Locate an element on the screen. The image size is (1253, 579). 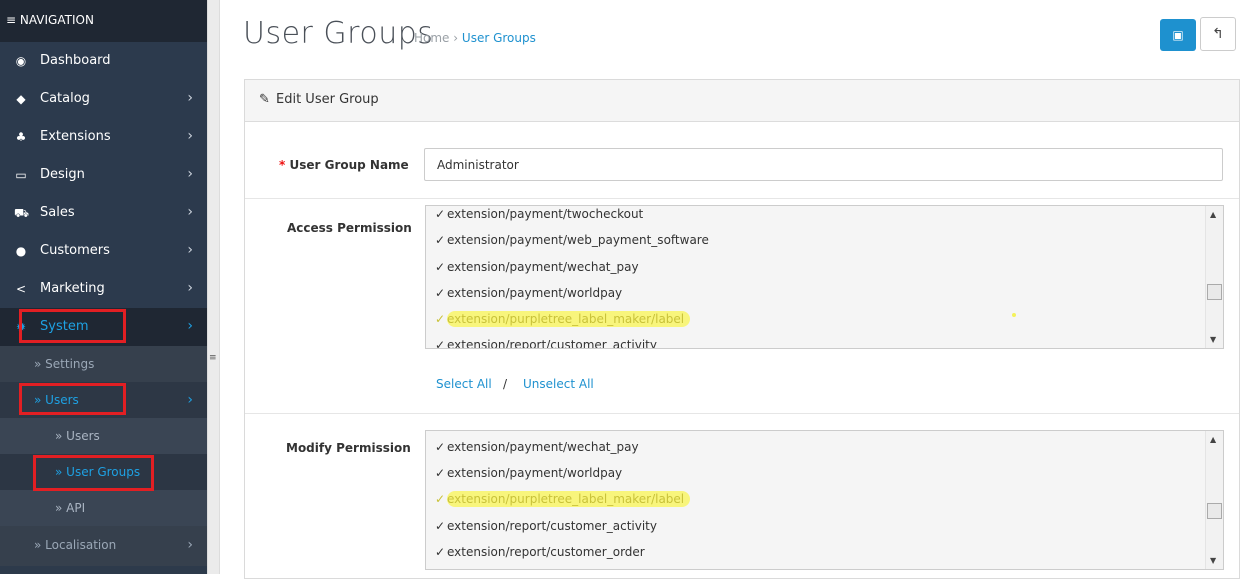
cart-icon: ⛟ is located at coordinates (22, 213).